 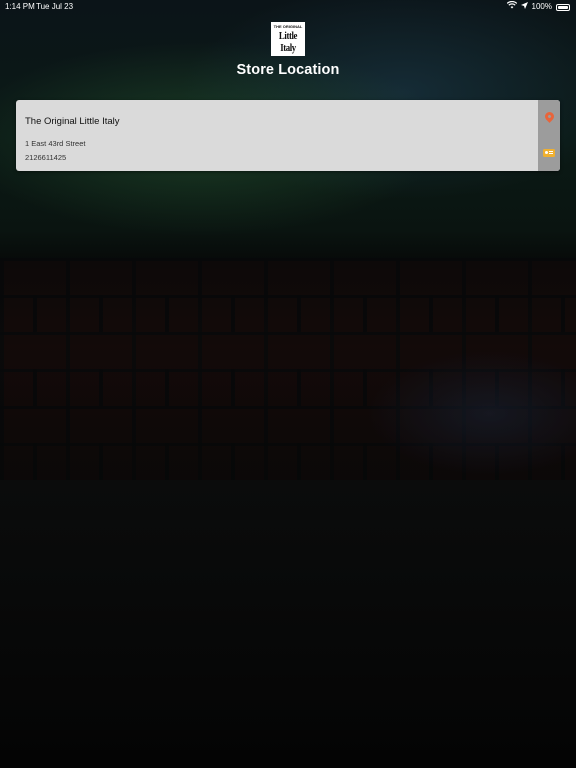 What do you see at coordinates (288, 42) in the screenshot?
I see `logo-main-text: Little Italy` at bounding box center [288, 42].